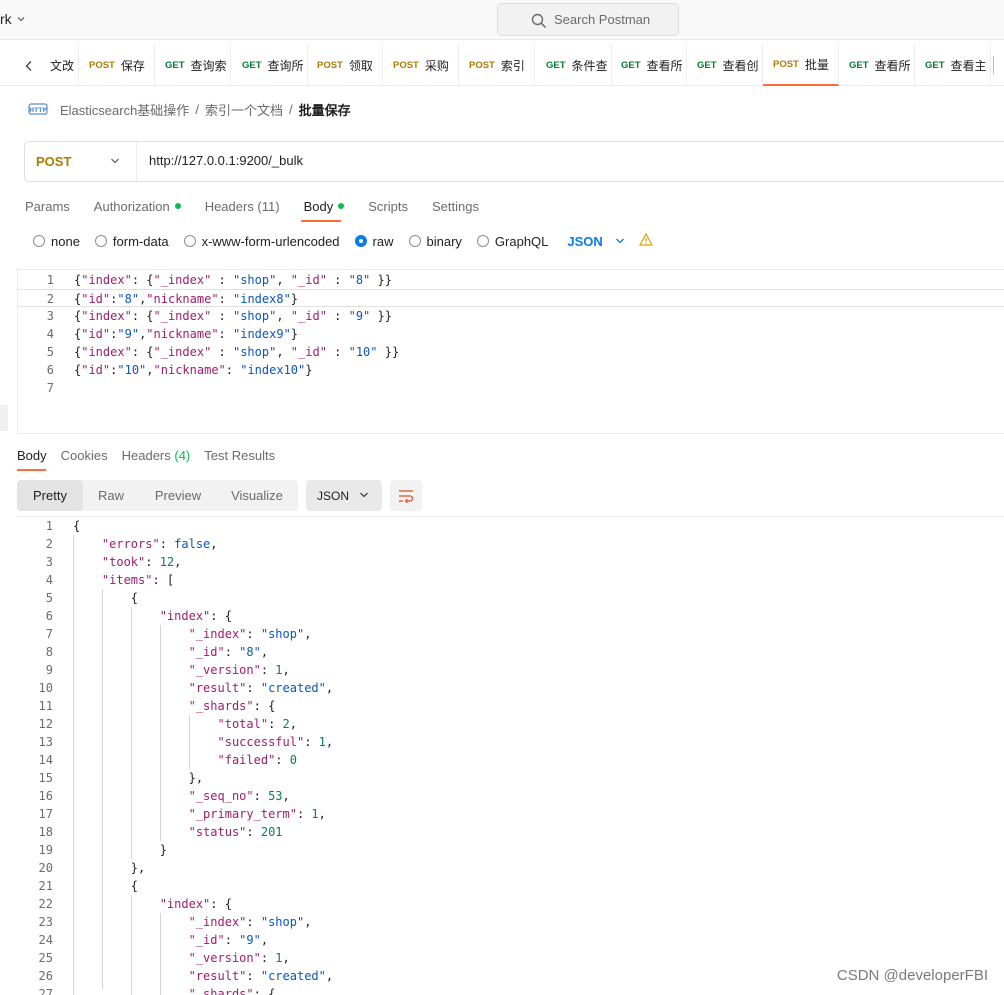 The image size is (1004, 995). I want to click on breadcrumb-collection: Elasticsearch基础操作, so click(124, 109).